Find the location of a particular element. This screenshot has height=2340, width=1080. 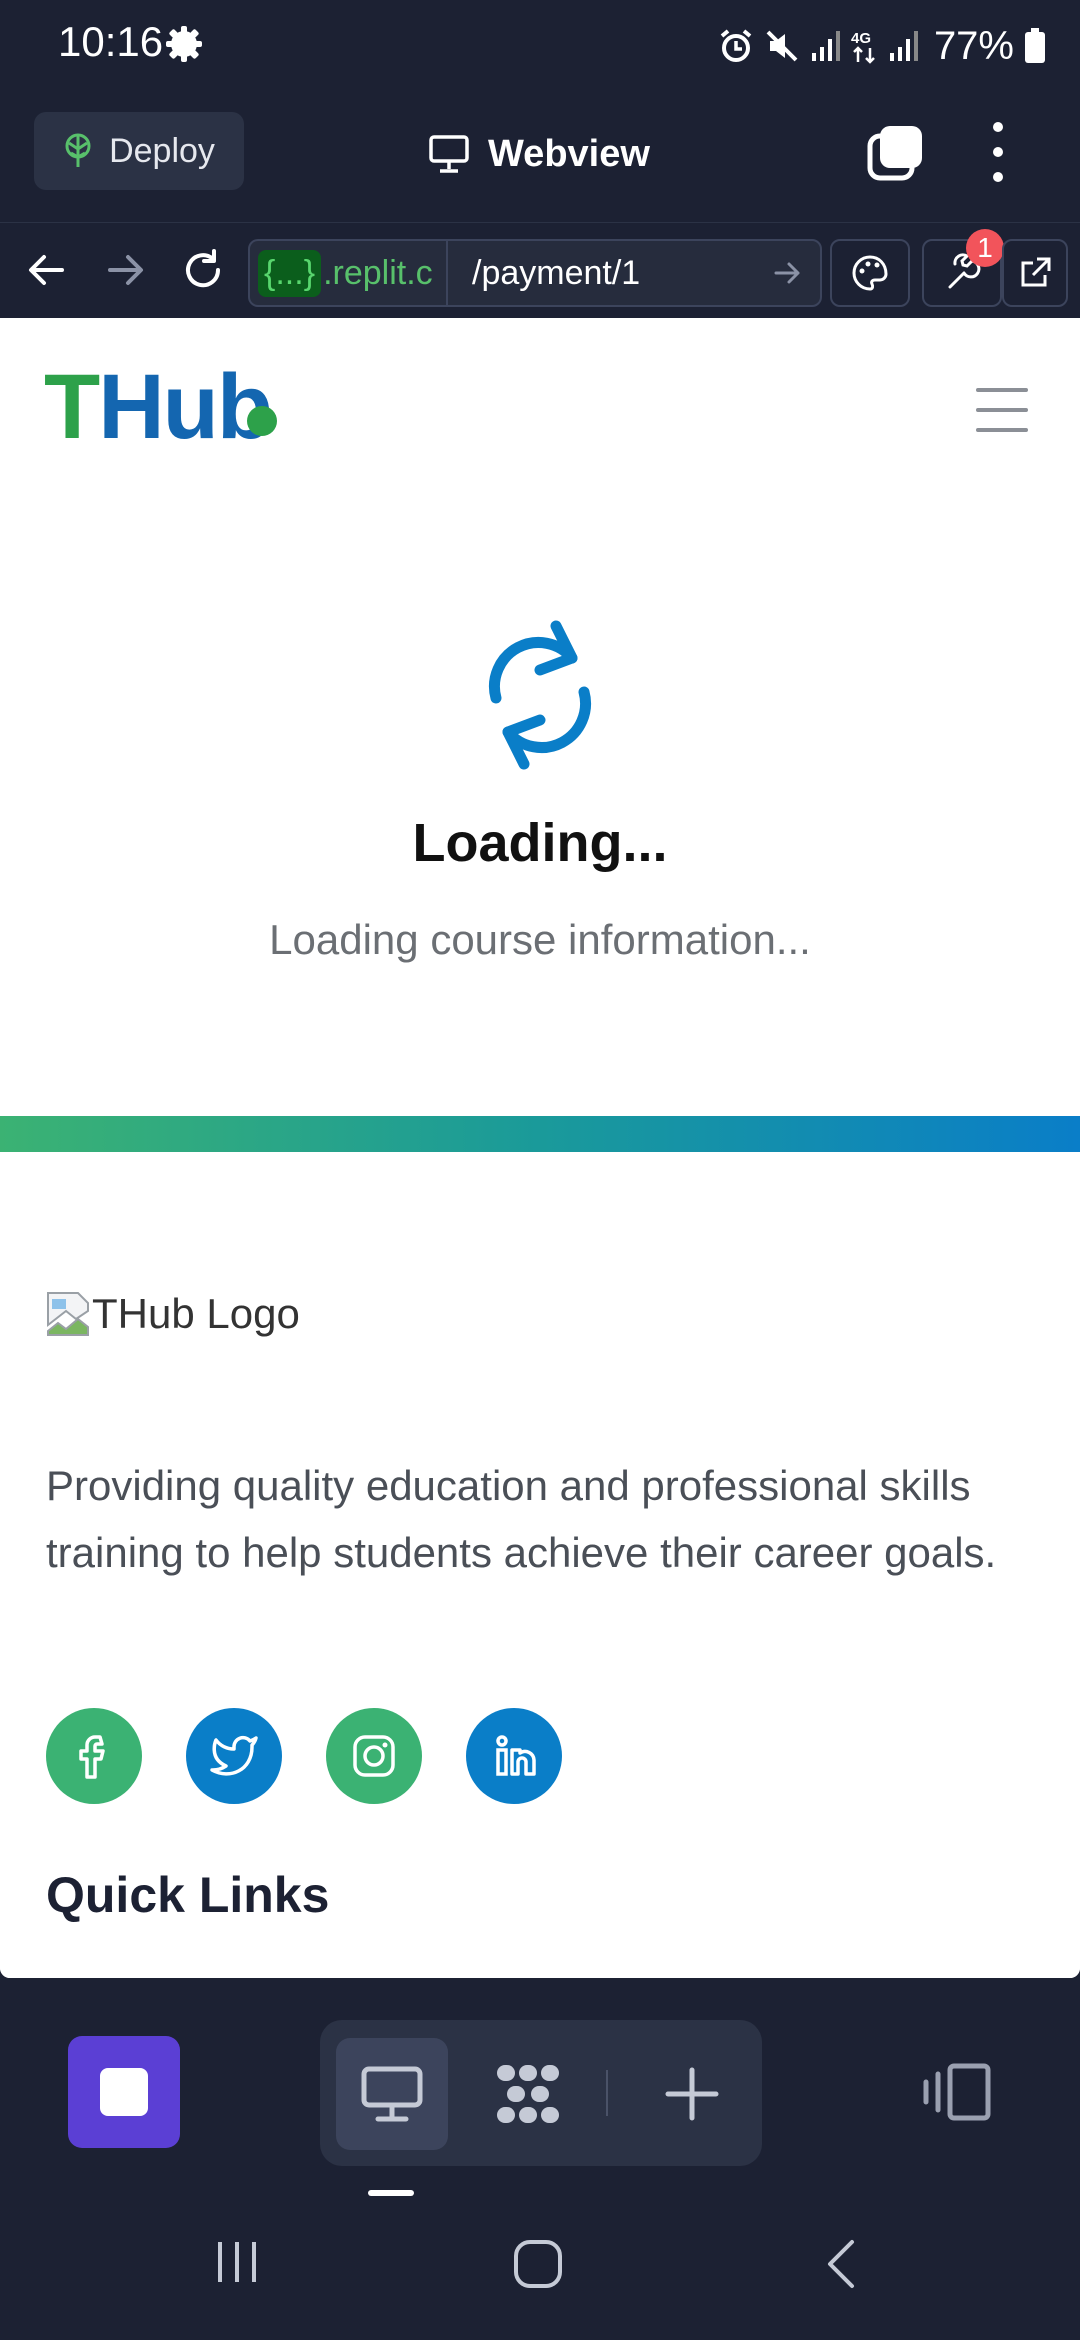

mute-icon is located at coordinates (782, 46).